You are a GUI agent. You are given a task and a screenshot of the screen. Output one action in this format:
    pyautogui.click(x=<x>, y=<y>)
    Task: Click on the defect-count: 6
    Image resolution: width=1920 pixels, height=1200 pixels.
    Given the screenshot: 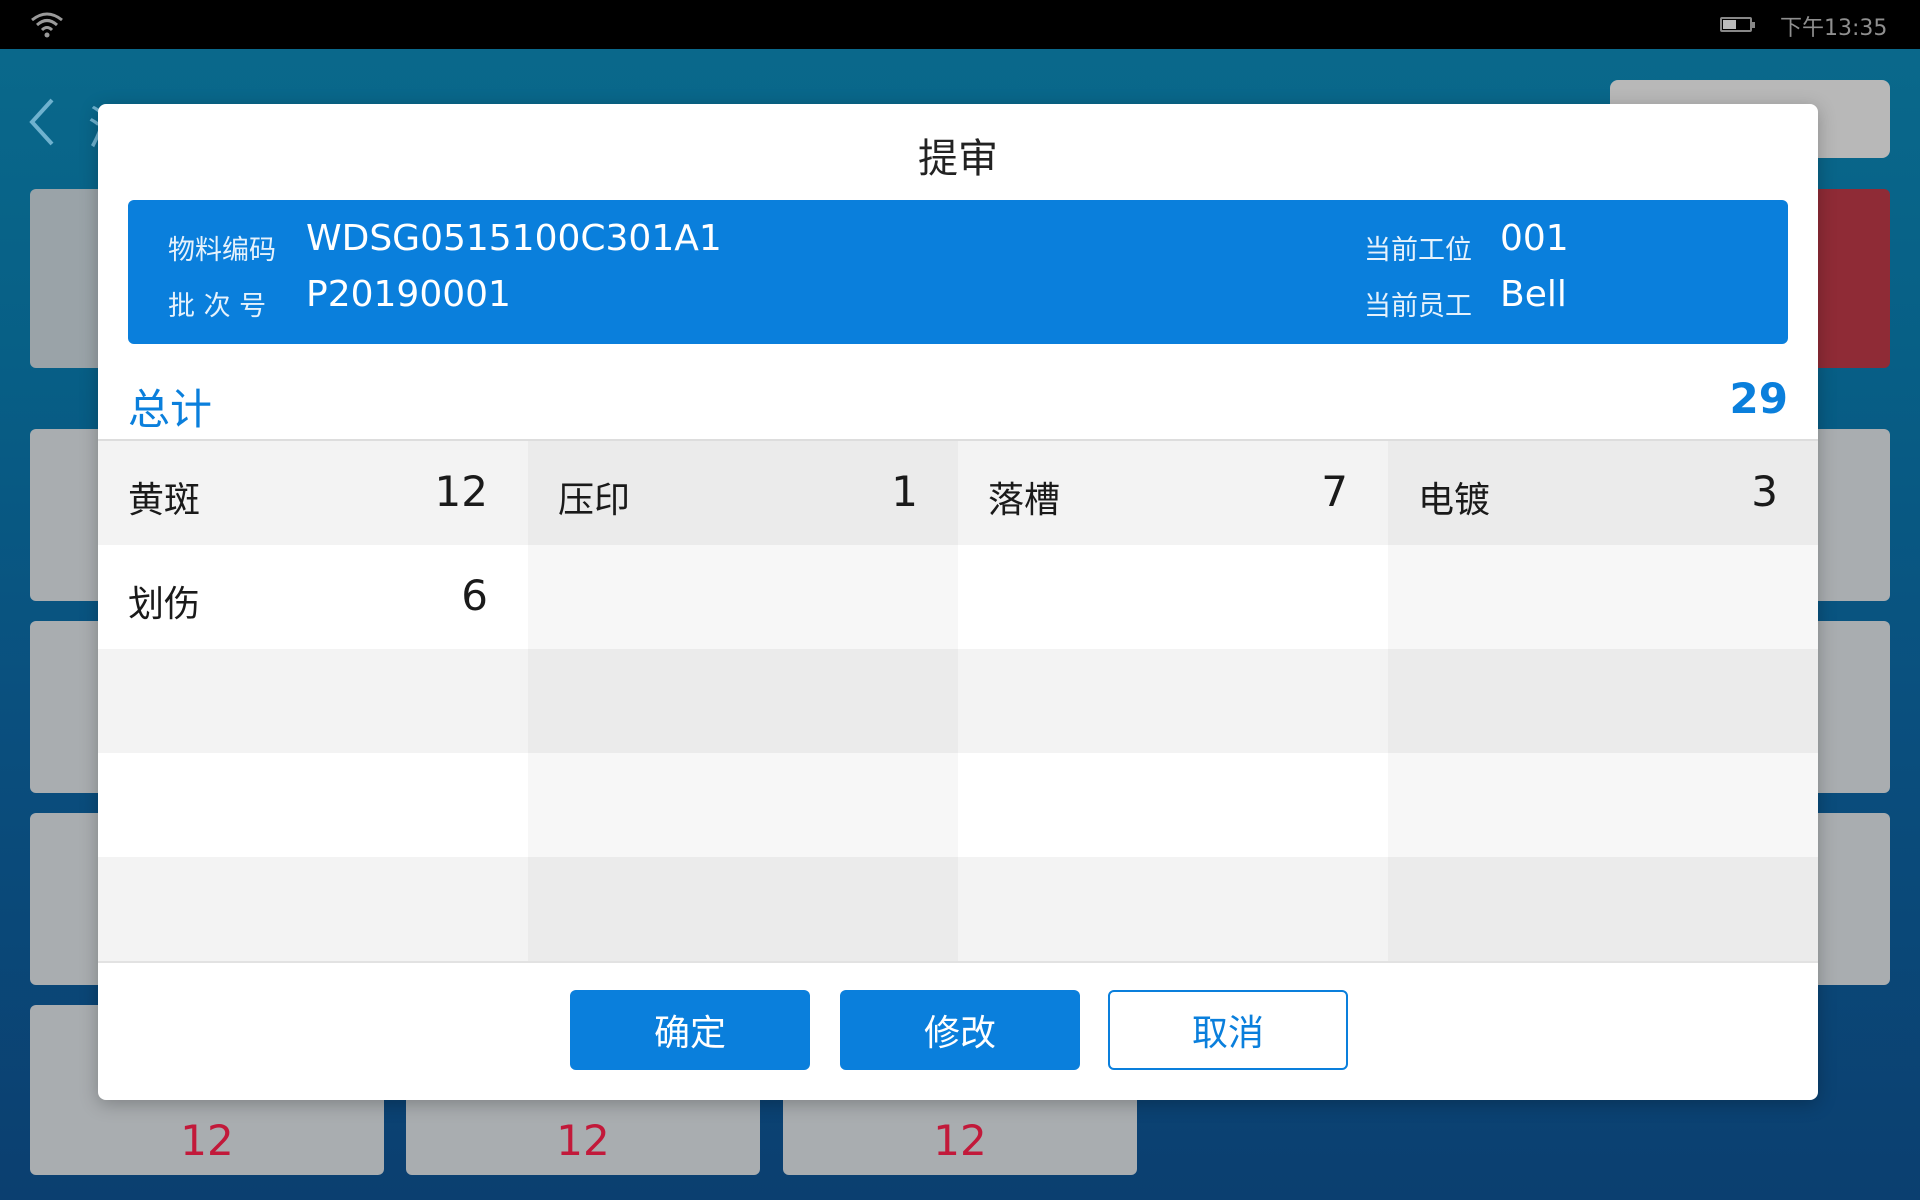 What is the action you would take?
    pyautogui.click(x=474, y=595)
    